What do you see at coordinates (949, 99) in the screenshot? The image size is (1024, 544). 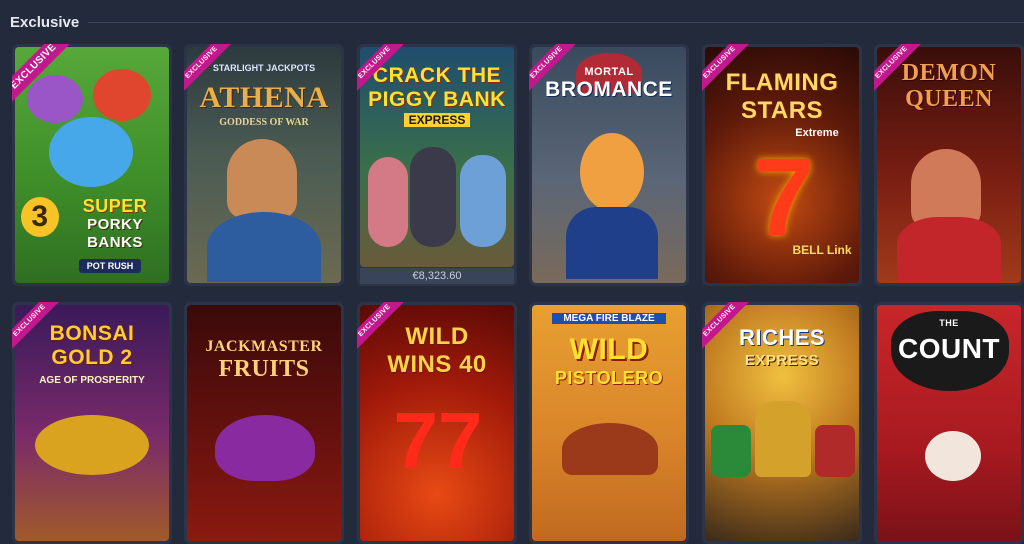 I see `game-title-line: QUEEN` at bounding box center [949, 99].